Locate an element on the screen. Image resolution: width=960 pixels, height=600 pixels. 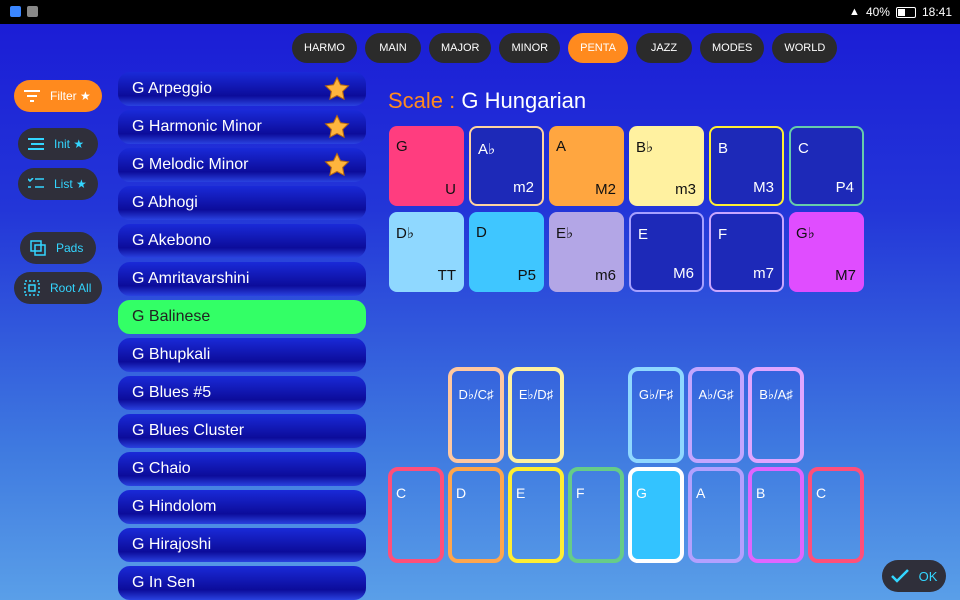
tab-main: MAIN is located at coordinates (392, 48).